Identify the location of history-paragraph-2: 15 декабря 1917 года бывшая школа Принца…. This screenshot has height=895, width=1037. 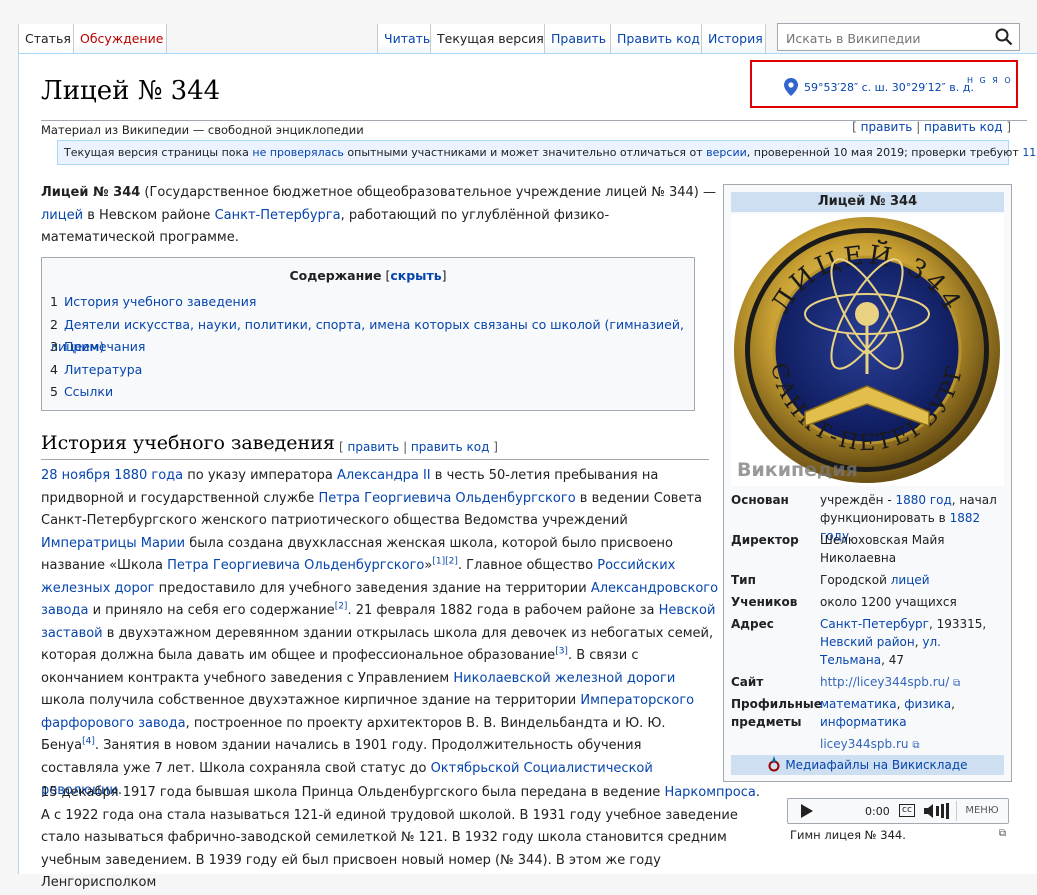
(406, 838).